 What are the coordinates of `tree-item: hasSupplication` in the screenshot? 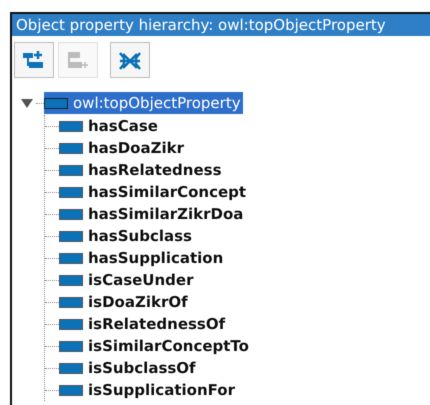 It's located at (237, 258).